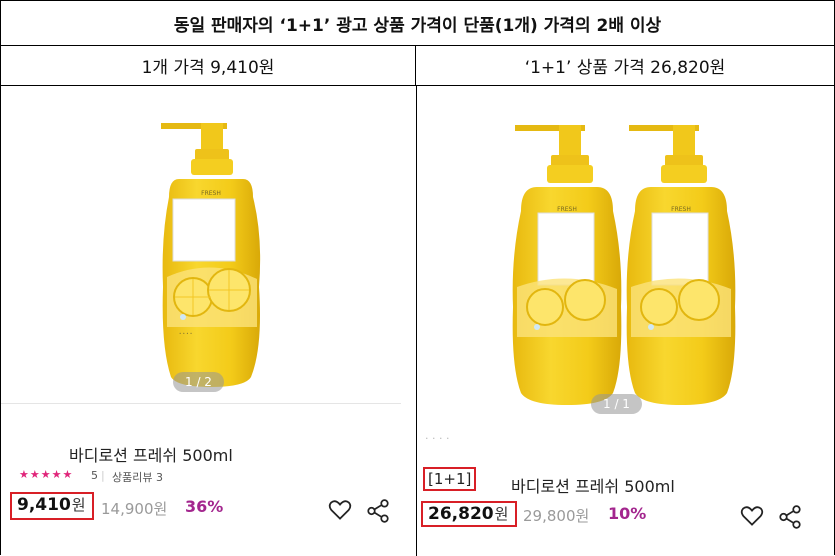 The width and height of the screenshot is (835, 556). Describe the element at coordinates (461, 514) in the screenshot. I see `sale-price: 26,820` at that location.